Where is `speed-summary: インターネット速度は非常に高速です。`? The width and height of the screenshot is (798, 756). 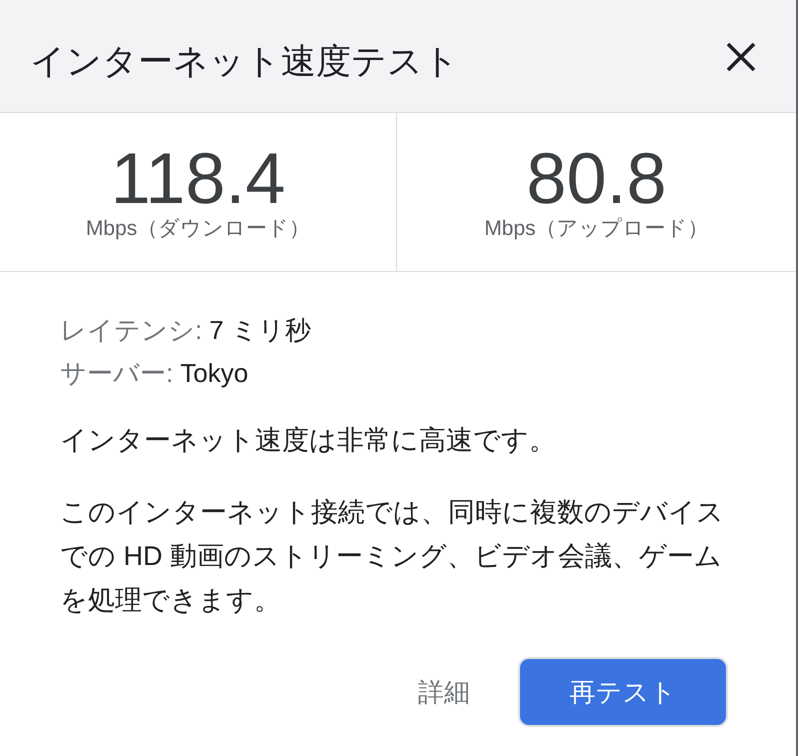
speed-summary: インターネット速度は非常に高速です。 is located at coordinates (308, 440).